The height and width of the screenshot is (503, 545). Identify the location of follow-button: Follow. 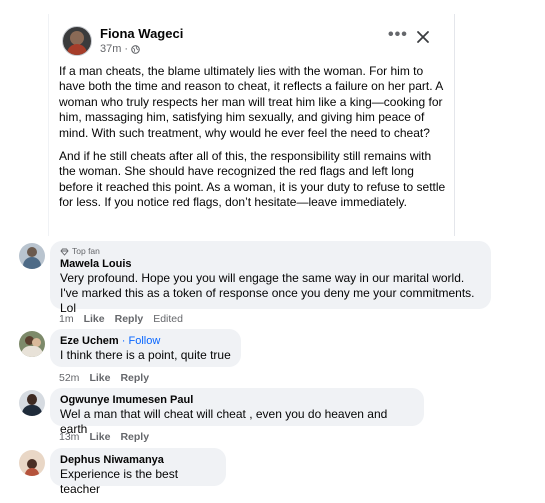
(144, 341).